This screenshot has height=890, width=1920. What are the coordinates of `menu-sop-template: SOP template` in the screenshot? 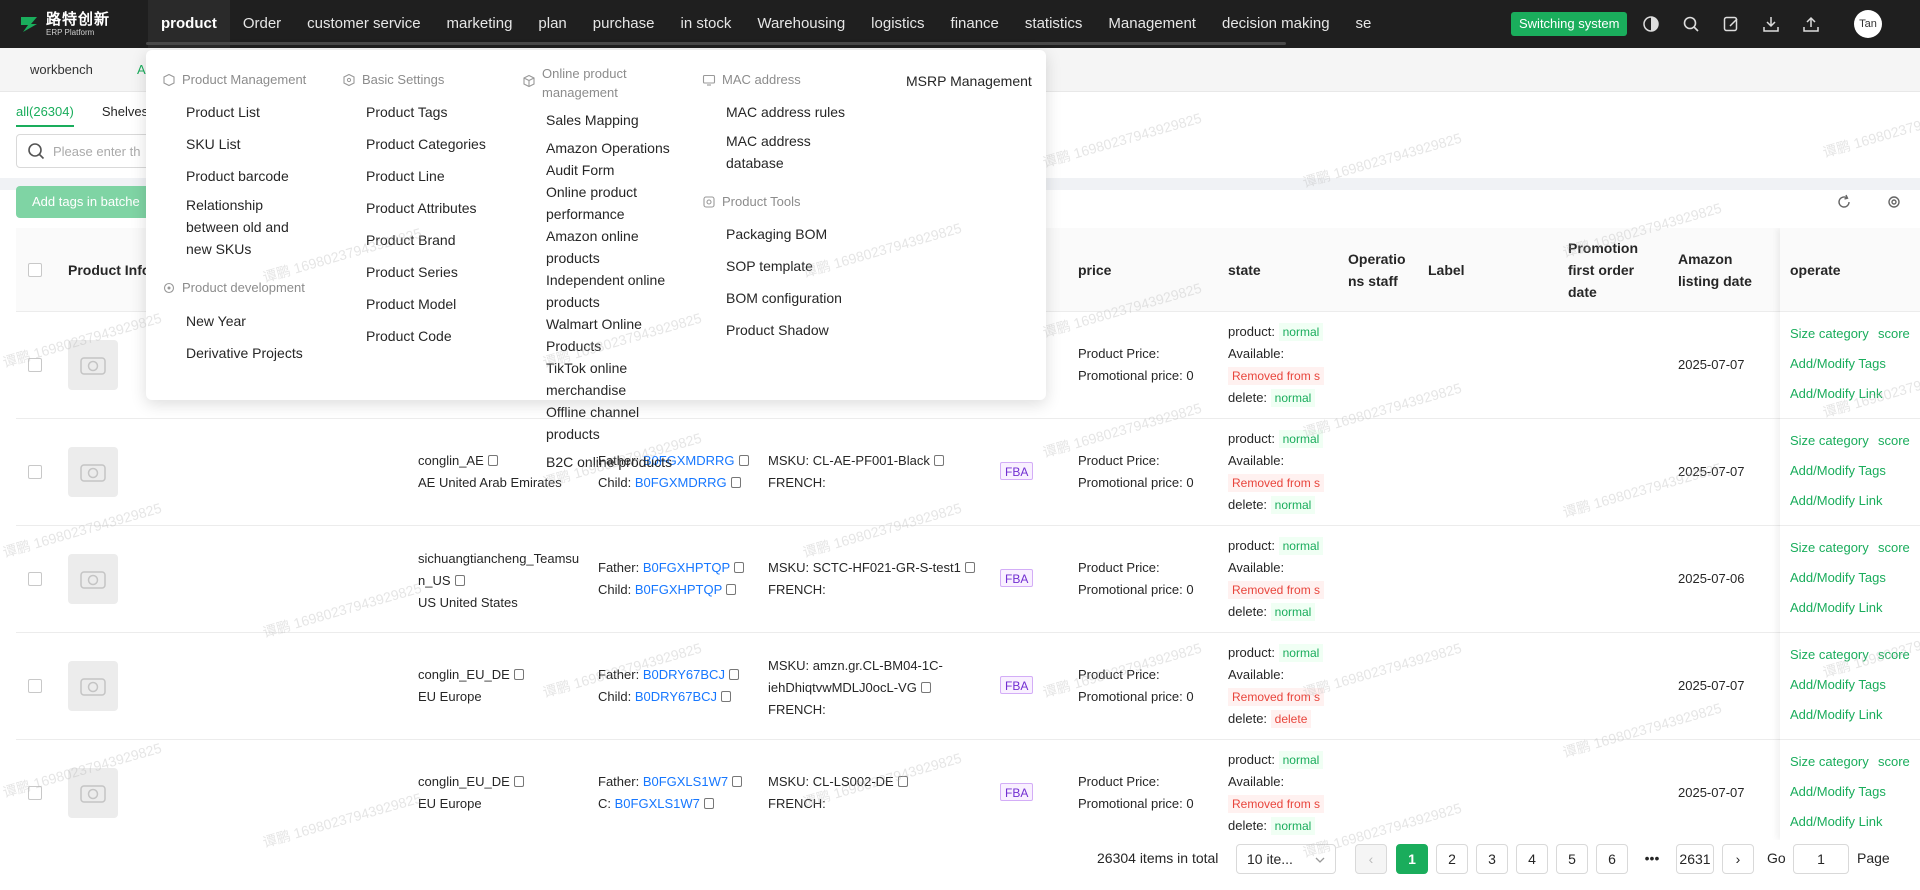 It's located at (769, 266).